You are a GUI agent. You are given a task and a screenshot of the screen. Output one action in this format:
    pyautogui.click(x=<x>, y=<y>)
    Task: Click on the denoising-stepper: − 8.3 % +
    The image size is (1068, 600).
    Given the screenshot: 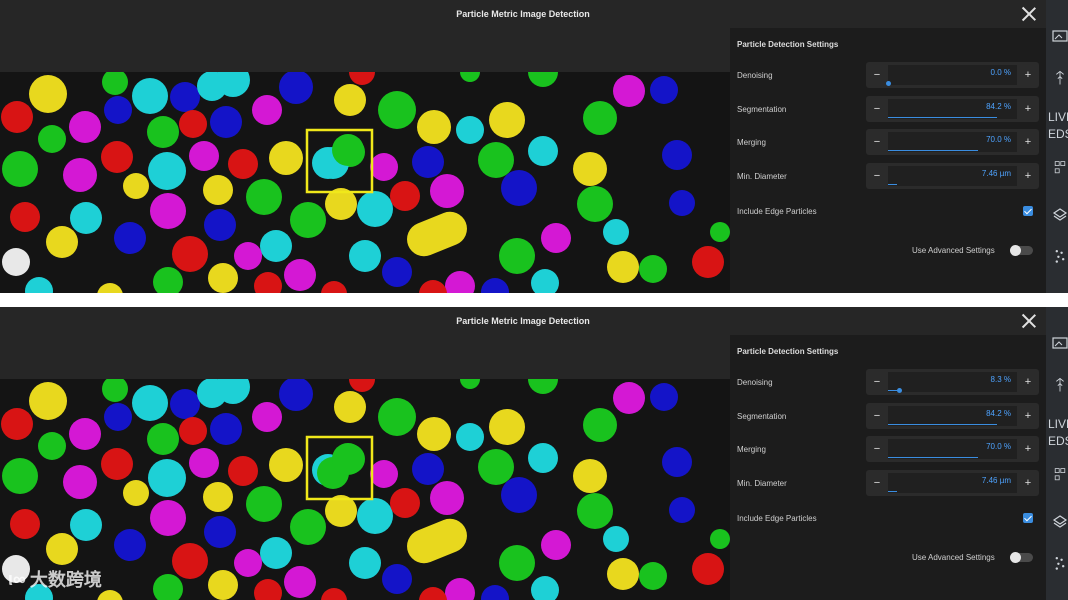 What is the action you would take?
    pyautogui.click(x=952, y=382)
    